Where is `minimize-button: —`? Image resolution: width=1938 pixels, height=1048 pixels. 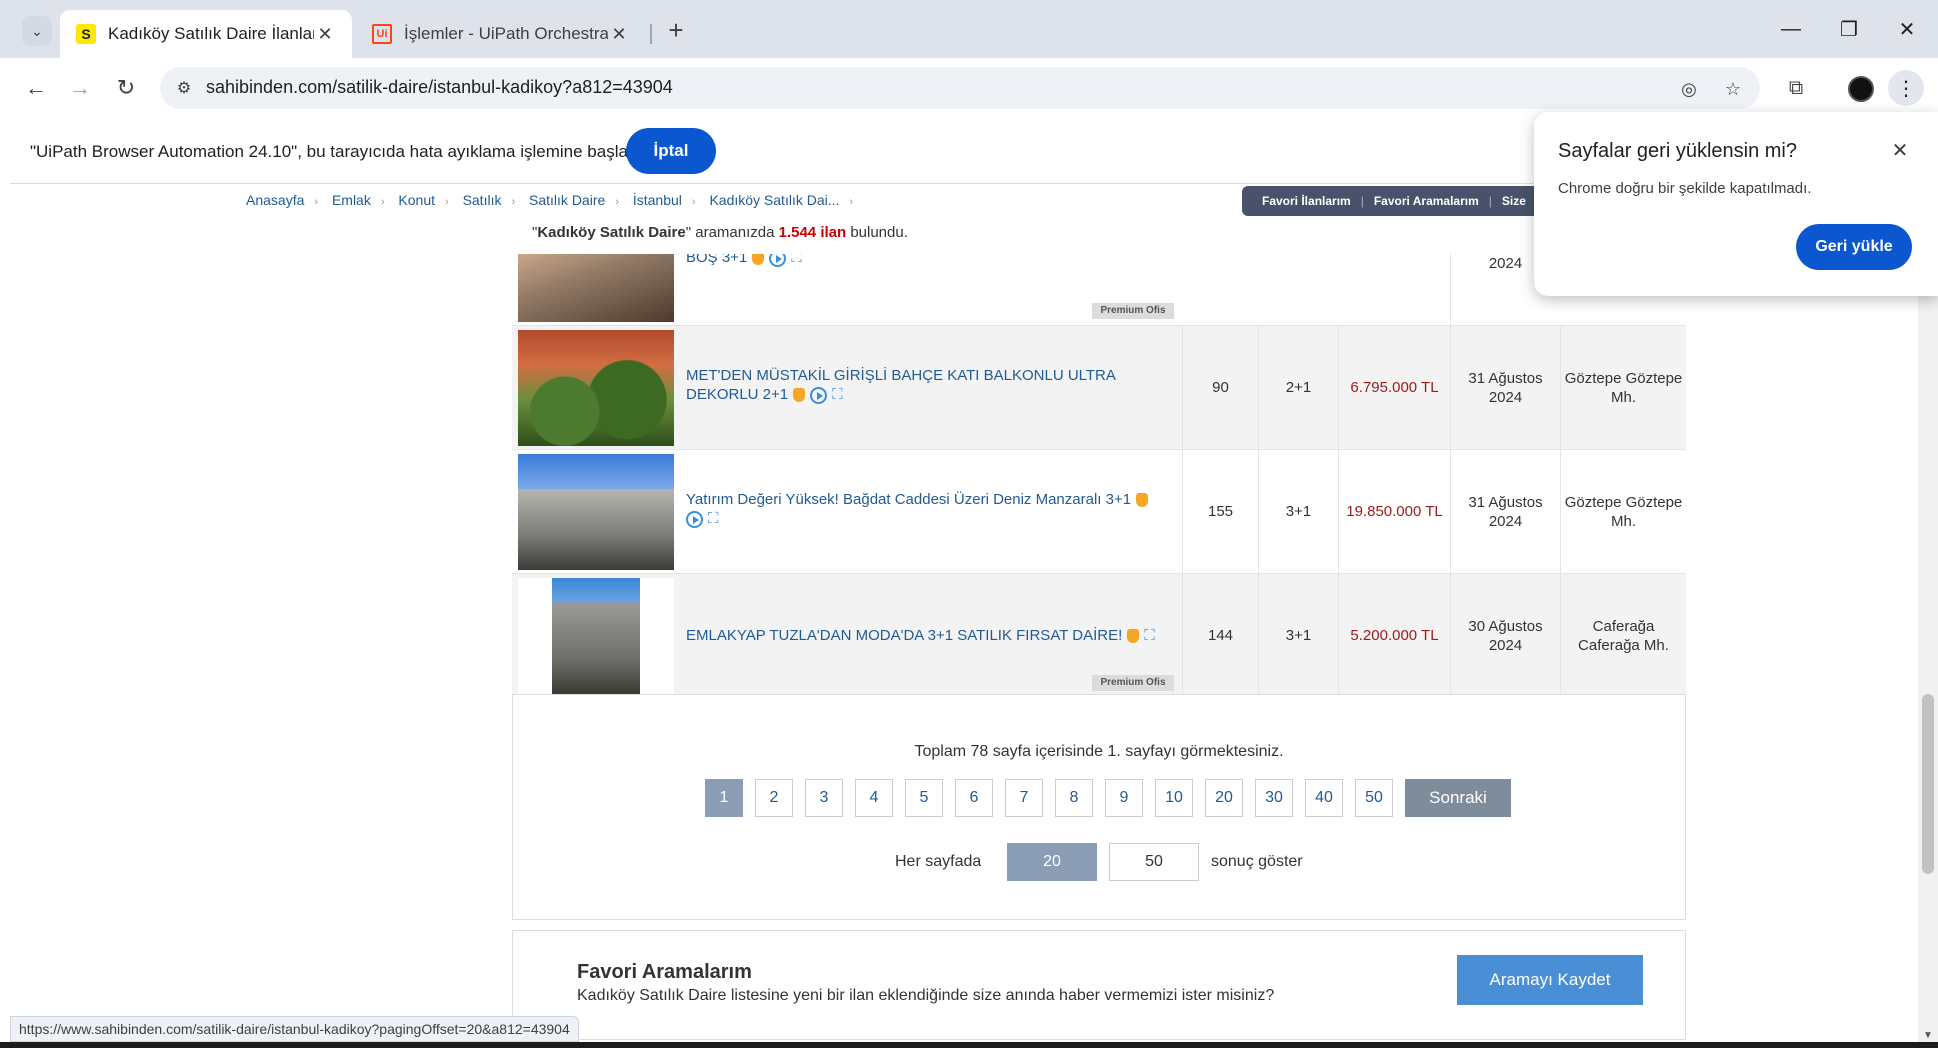 minimize-button: — is located at coordinates (1791, 29).